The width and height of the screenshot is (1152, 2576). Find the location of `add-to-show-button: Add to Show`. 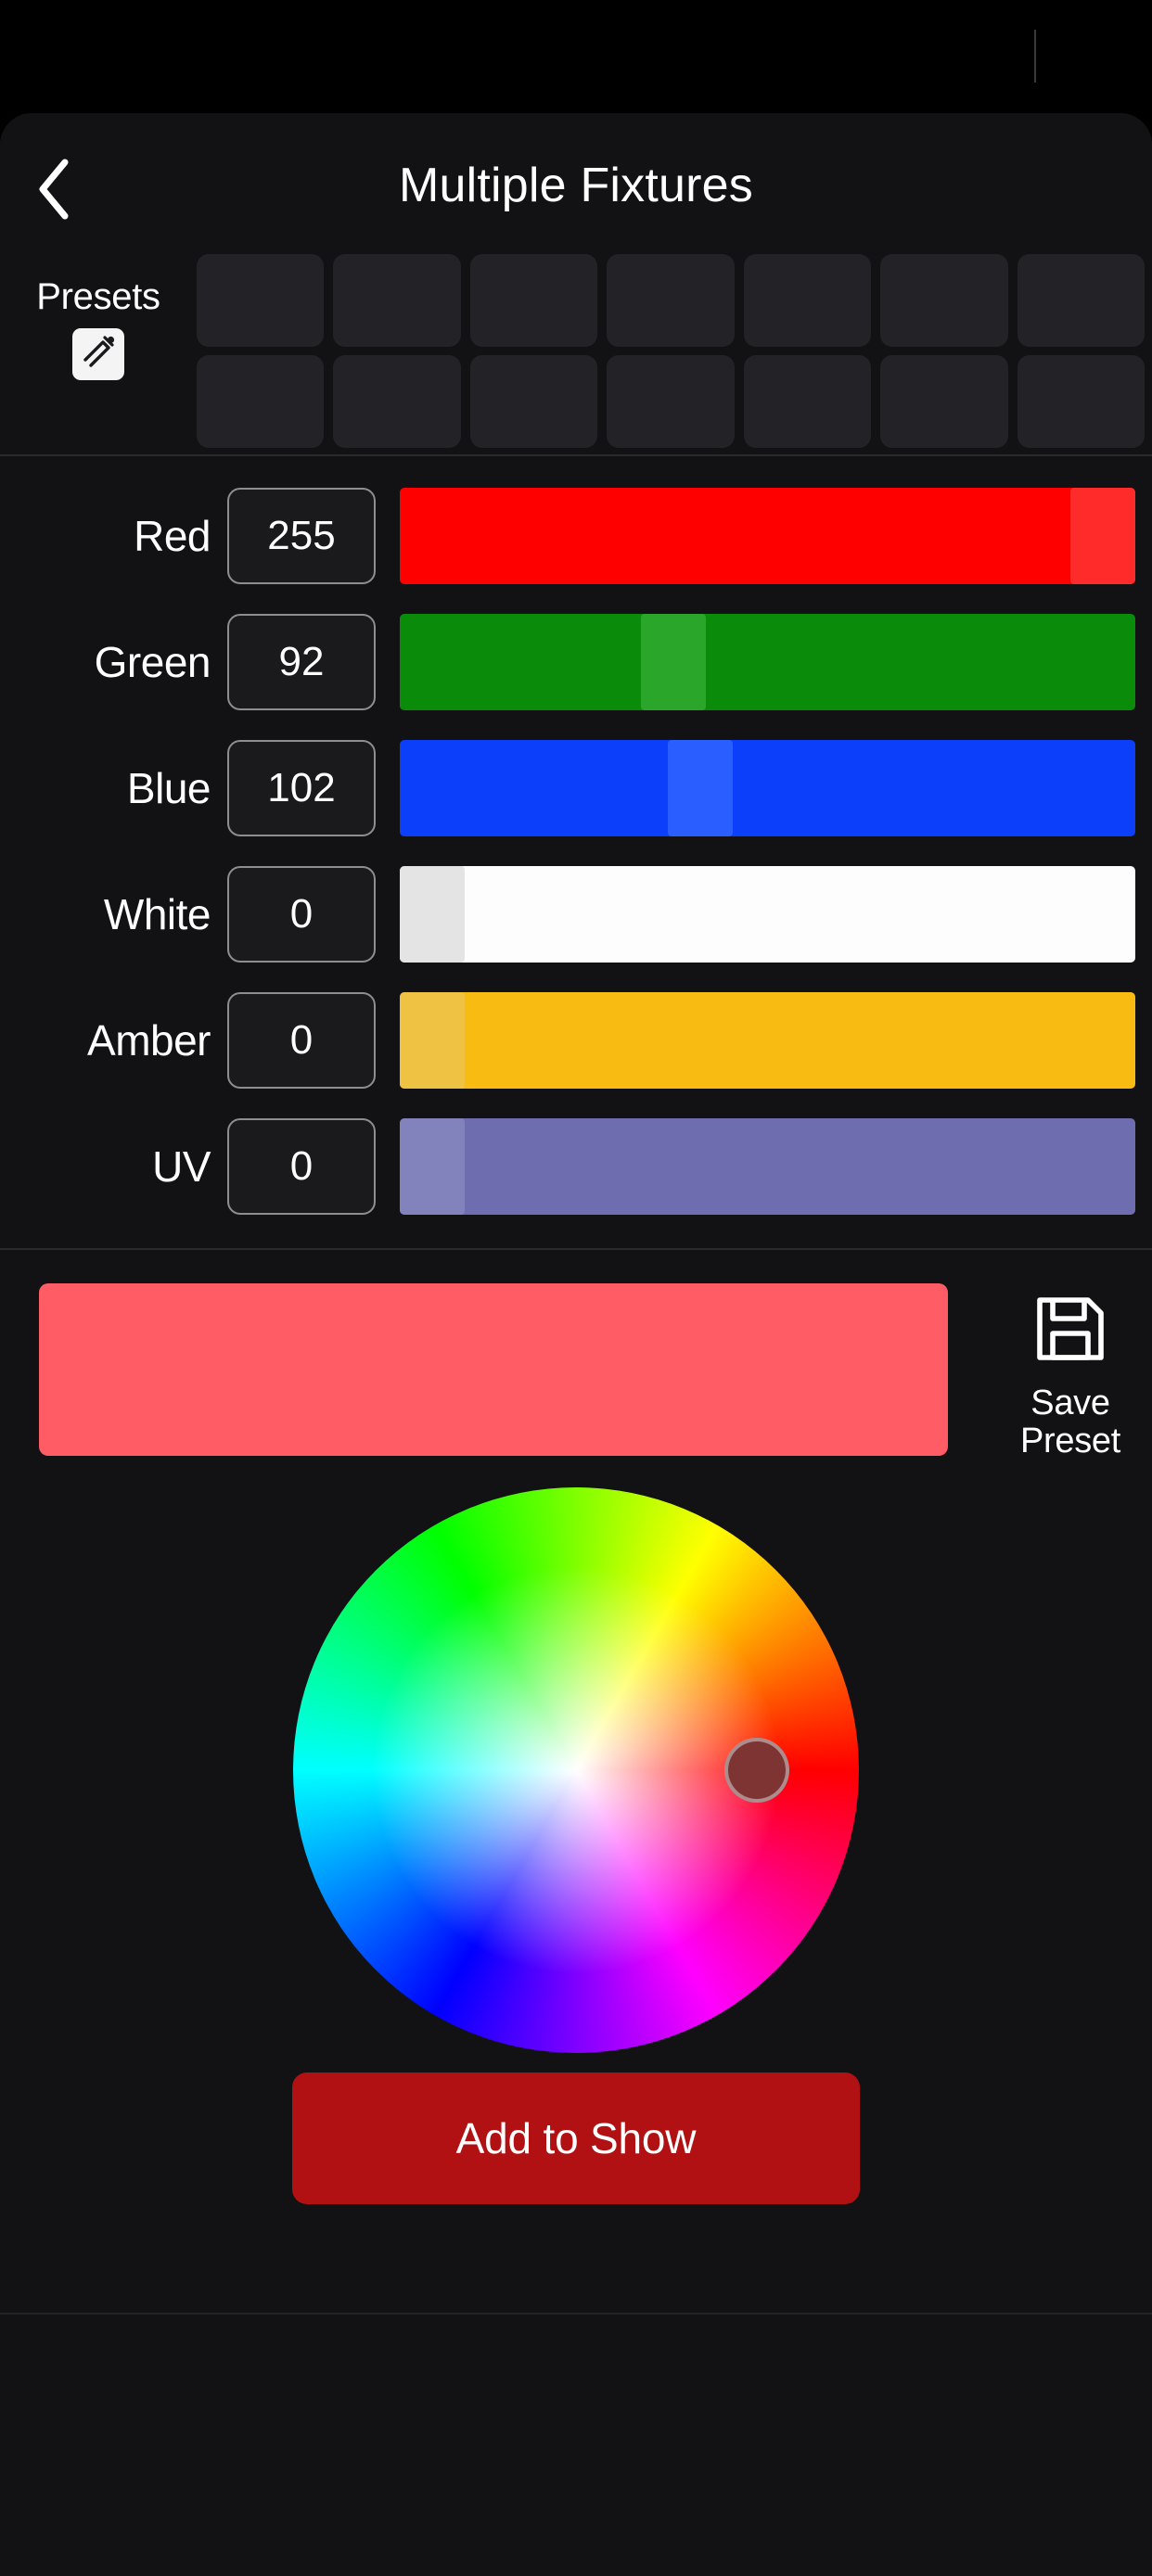

add-to-show-button: Add to Show is located at coordinates (576, 2138).